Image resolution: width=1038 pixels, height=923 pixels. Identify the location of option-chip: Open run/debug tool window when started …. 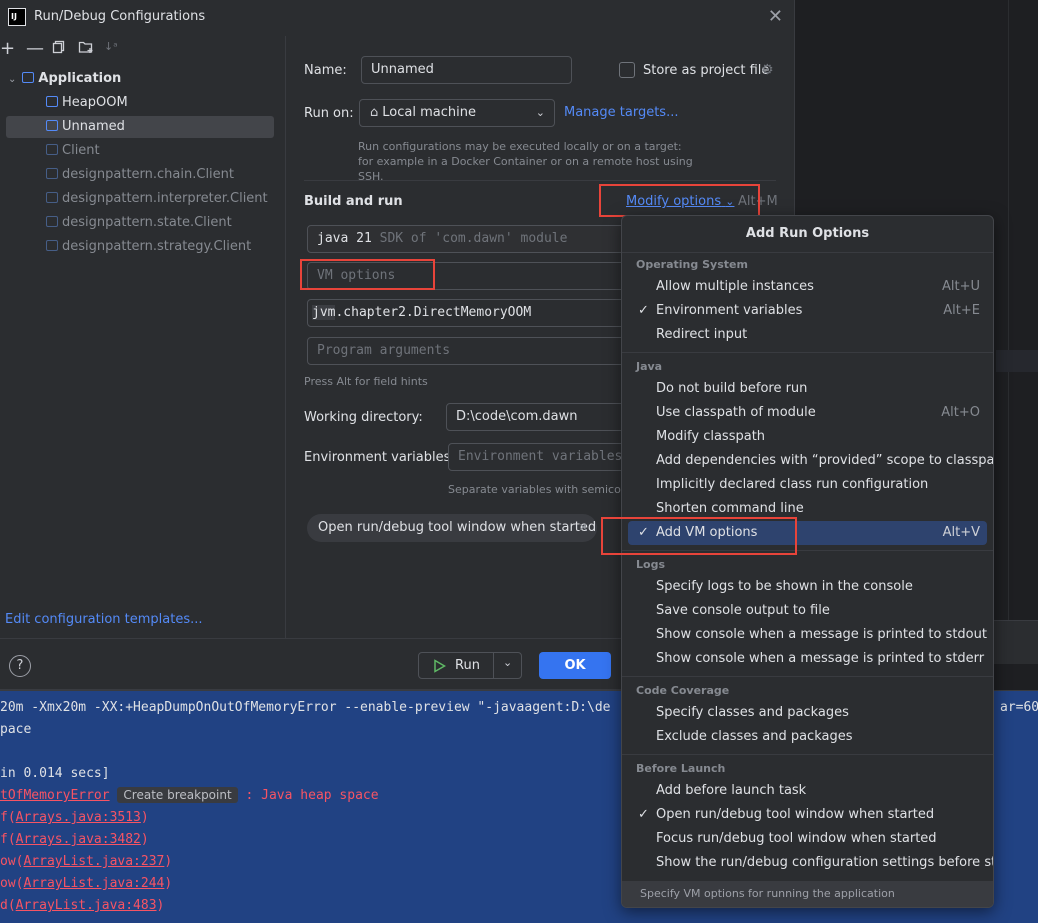
(452, 528).